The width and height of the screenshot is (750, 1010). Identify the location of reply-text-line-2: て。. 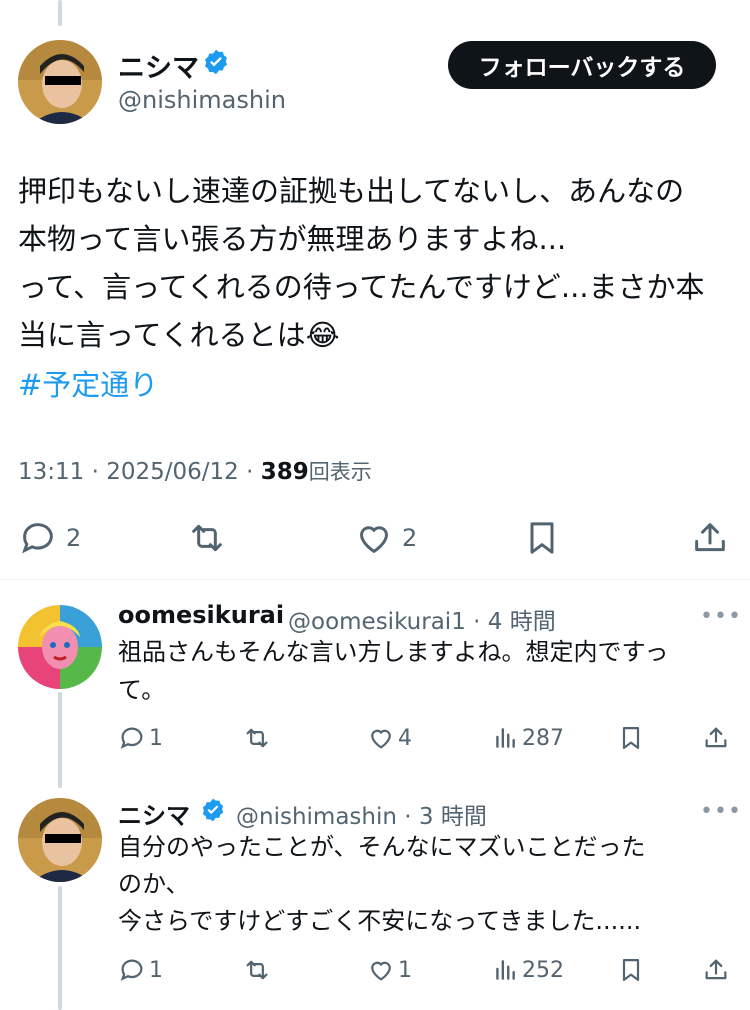
(142, 690).